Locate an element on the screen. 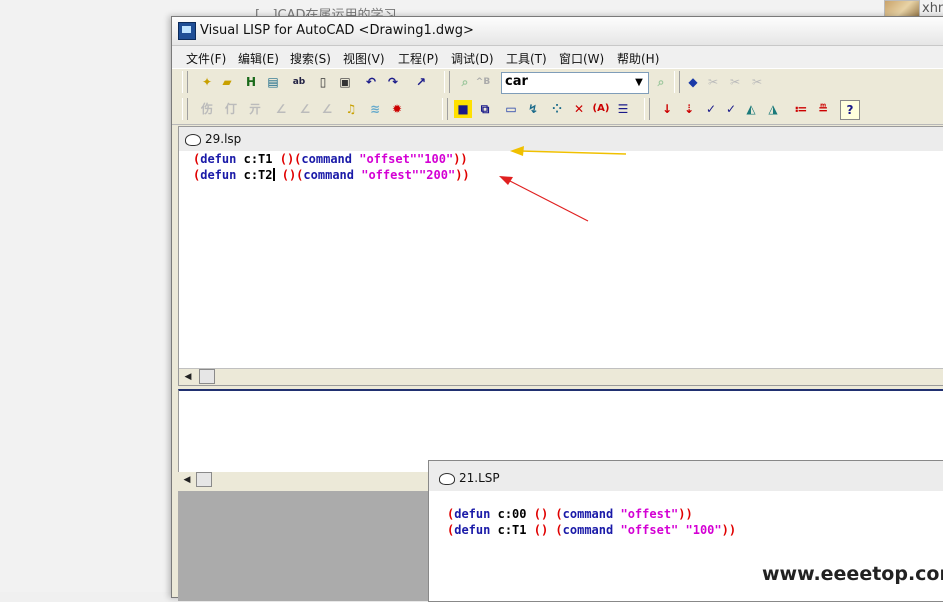 This screenshot has width=943, height=602. sort-icon: ≞ is located at coordinates (823, 109).